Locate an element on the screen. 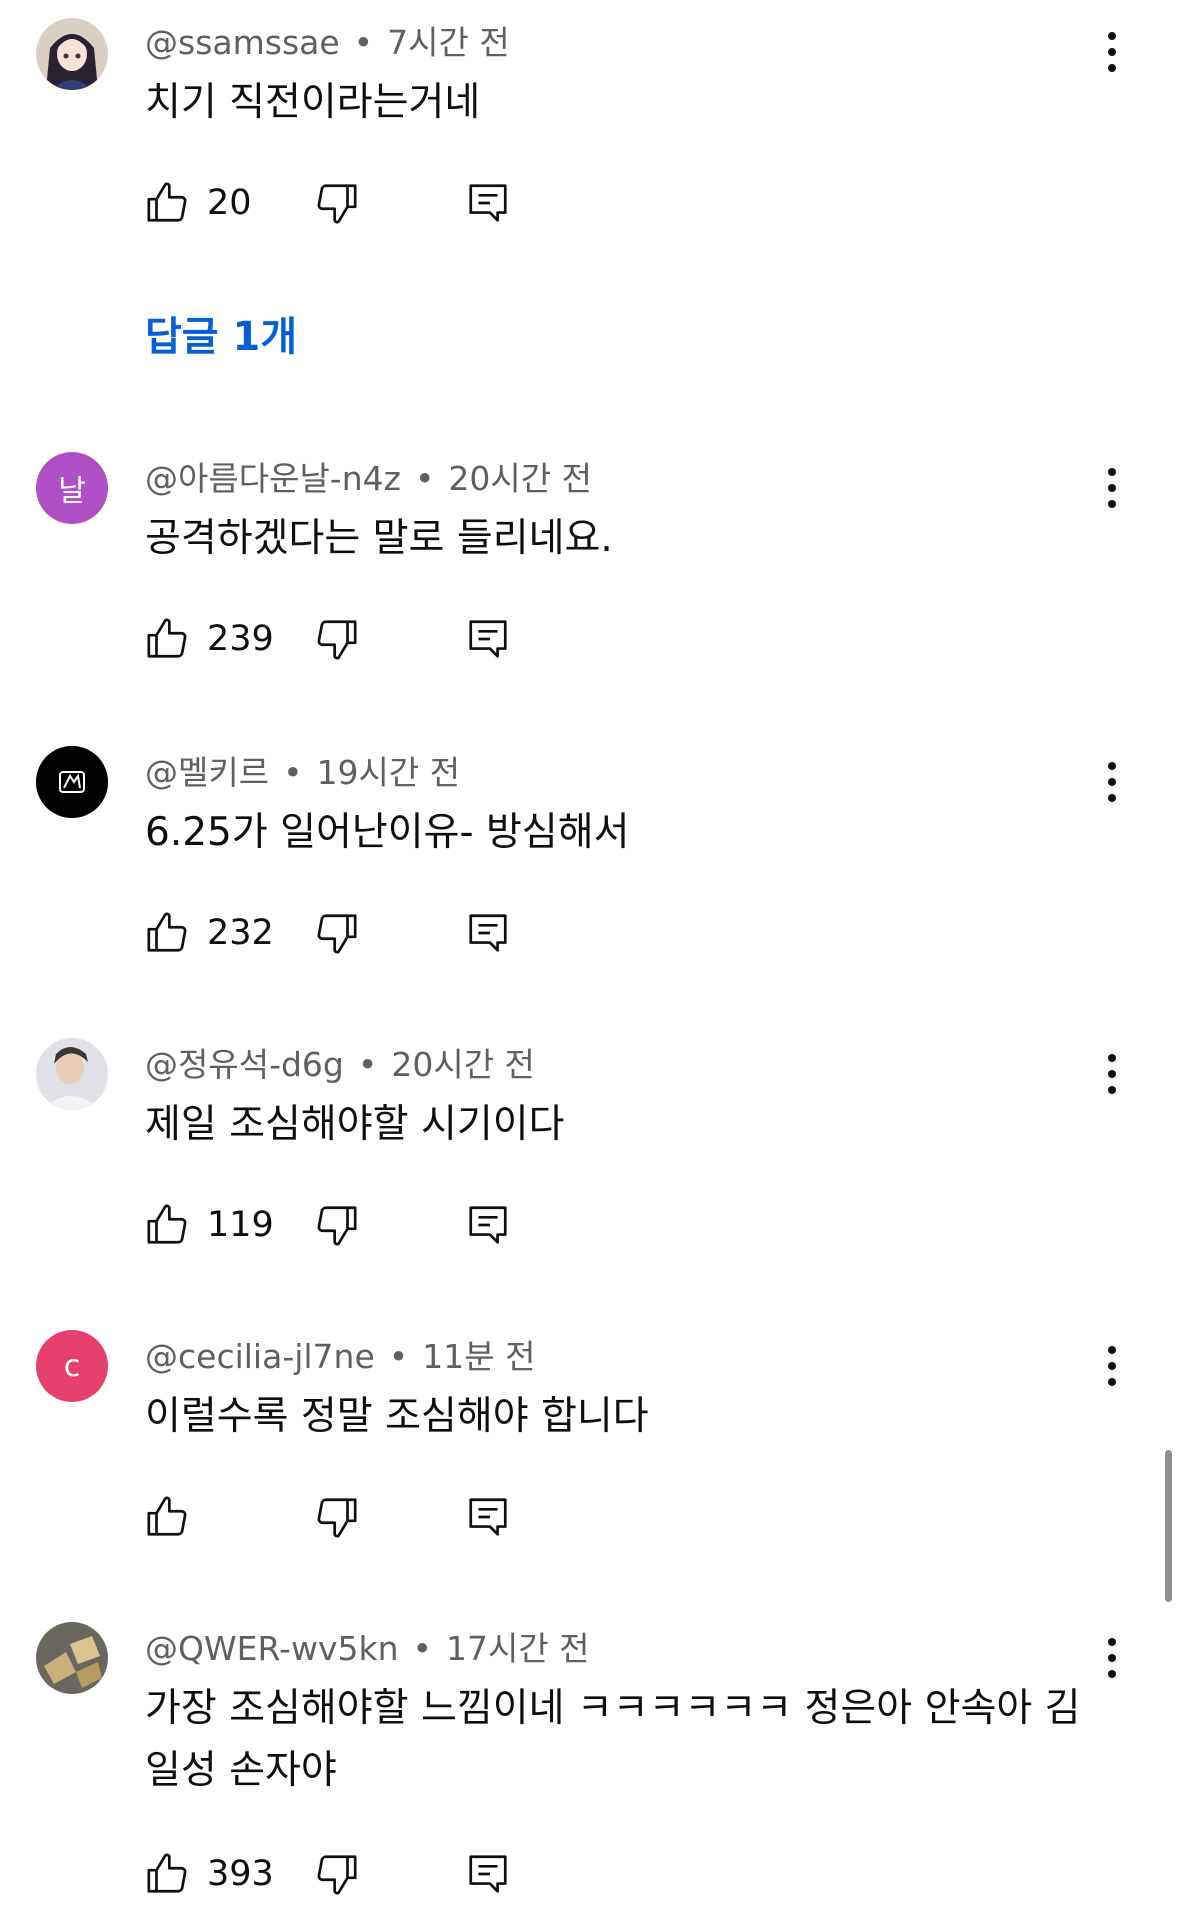 The width and height of the screenshot is (1179, 1927). person-photo-avatar-icon is located at coordinates (72, 1074).